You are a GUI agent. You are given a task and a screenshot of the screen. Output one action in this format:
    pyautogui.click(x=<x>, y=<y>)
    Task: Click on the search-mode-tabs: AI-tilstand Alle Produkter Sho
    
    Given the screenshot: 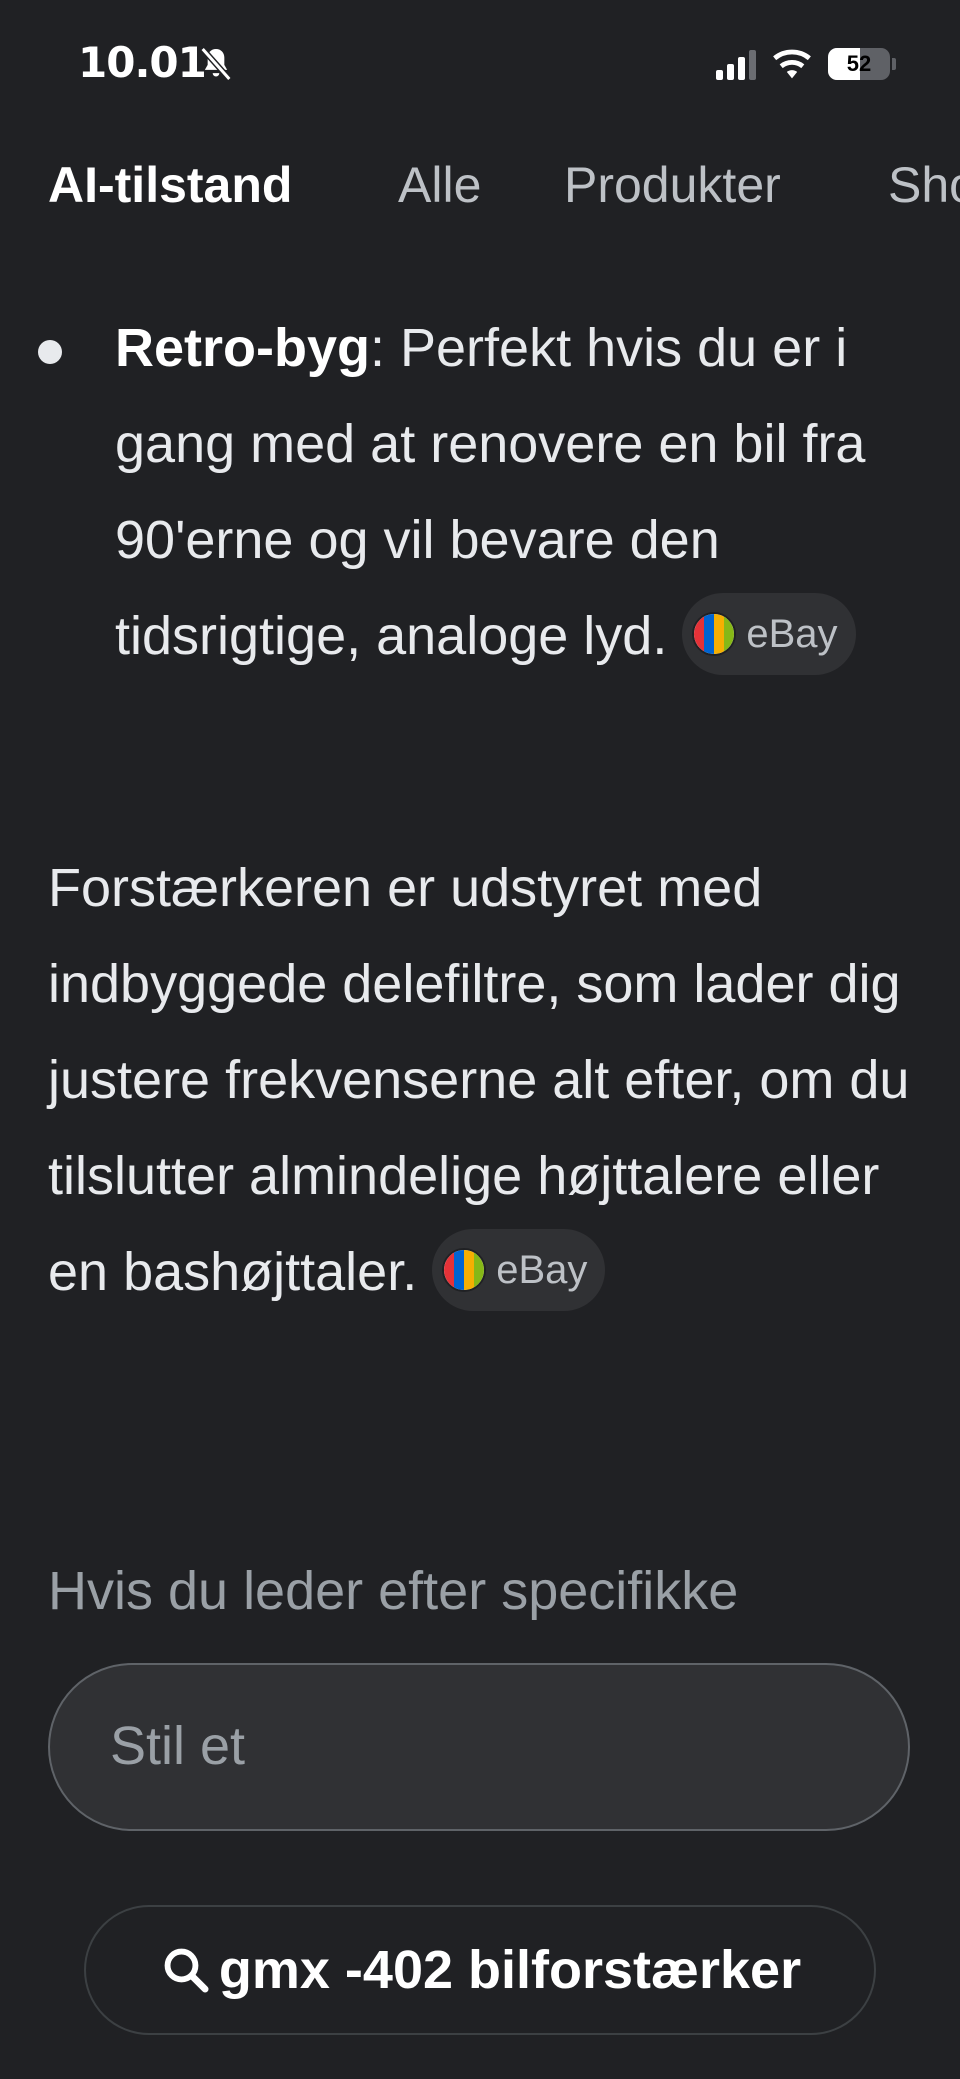 What is the action you would take?
    pyautogui.click(x=480, y=190)
    